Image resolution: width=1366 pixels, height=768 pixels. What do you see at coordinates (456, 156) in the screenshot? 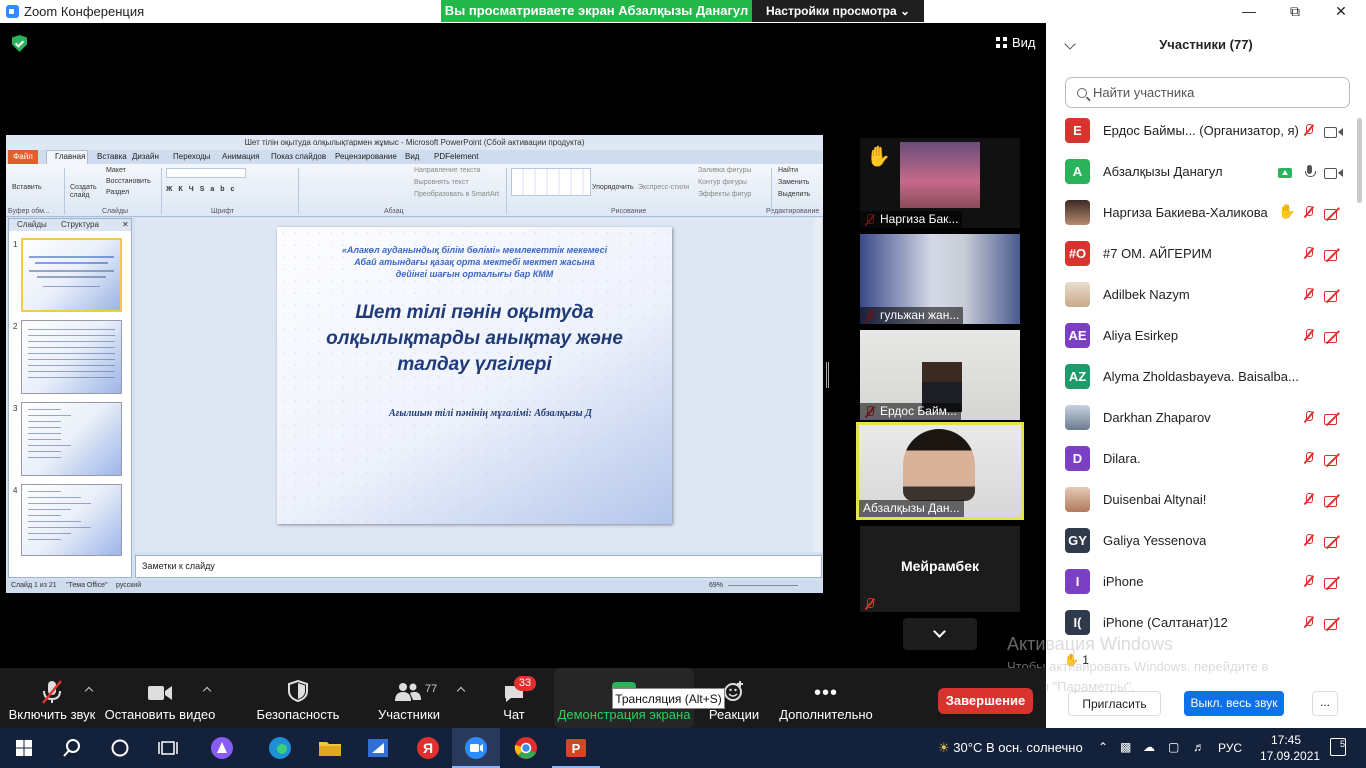
I see `ppt-tab-pdfelement: PDFelement` at bounding box center [456, 156].